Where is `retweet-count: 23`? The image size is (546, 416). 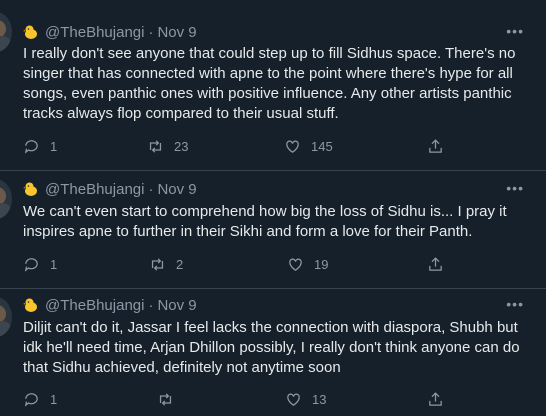 retweet-count: 23 is located at coordinates (181, 146).